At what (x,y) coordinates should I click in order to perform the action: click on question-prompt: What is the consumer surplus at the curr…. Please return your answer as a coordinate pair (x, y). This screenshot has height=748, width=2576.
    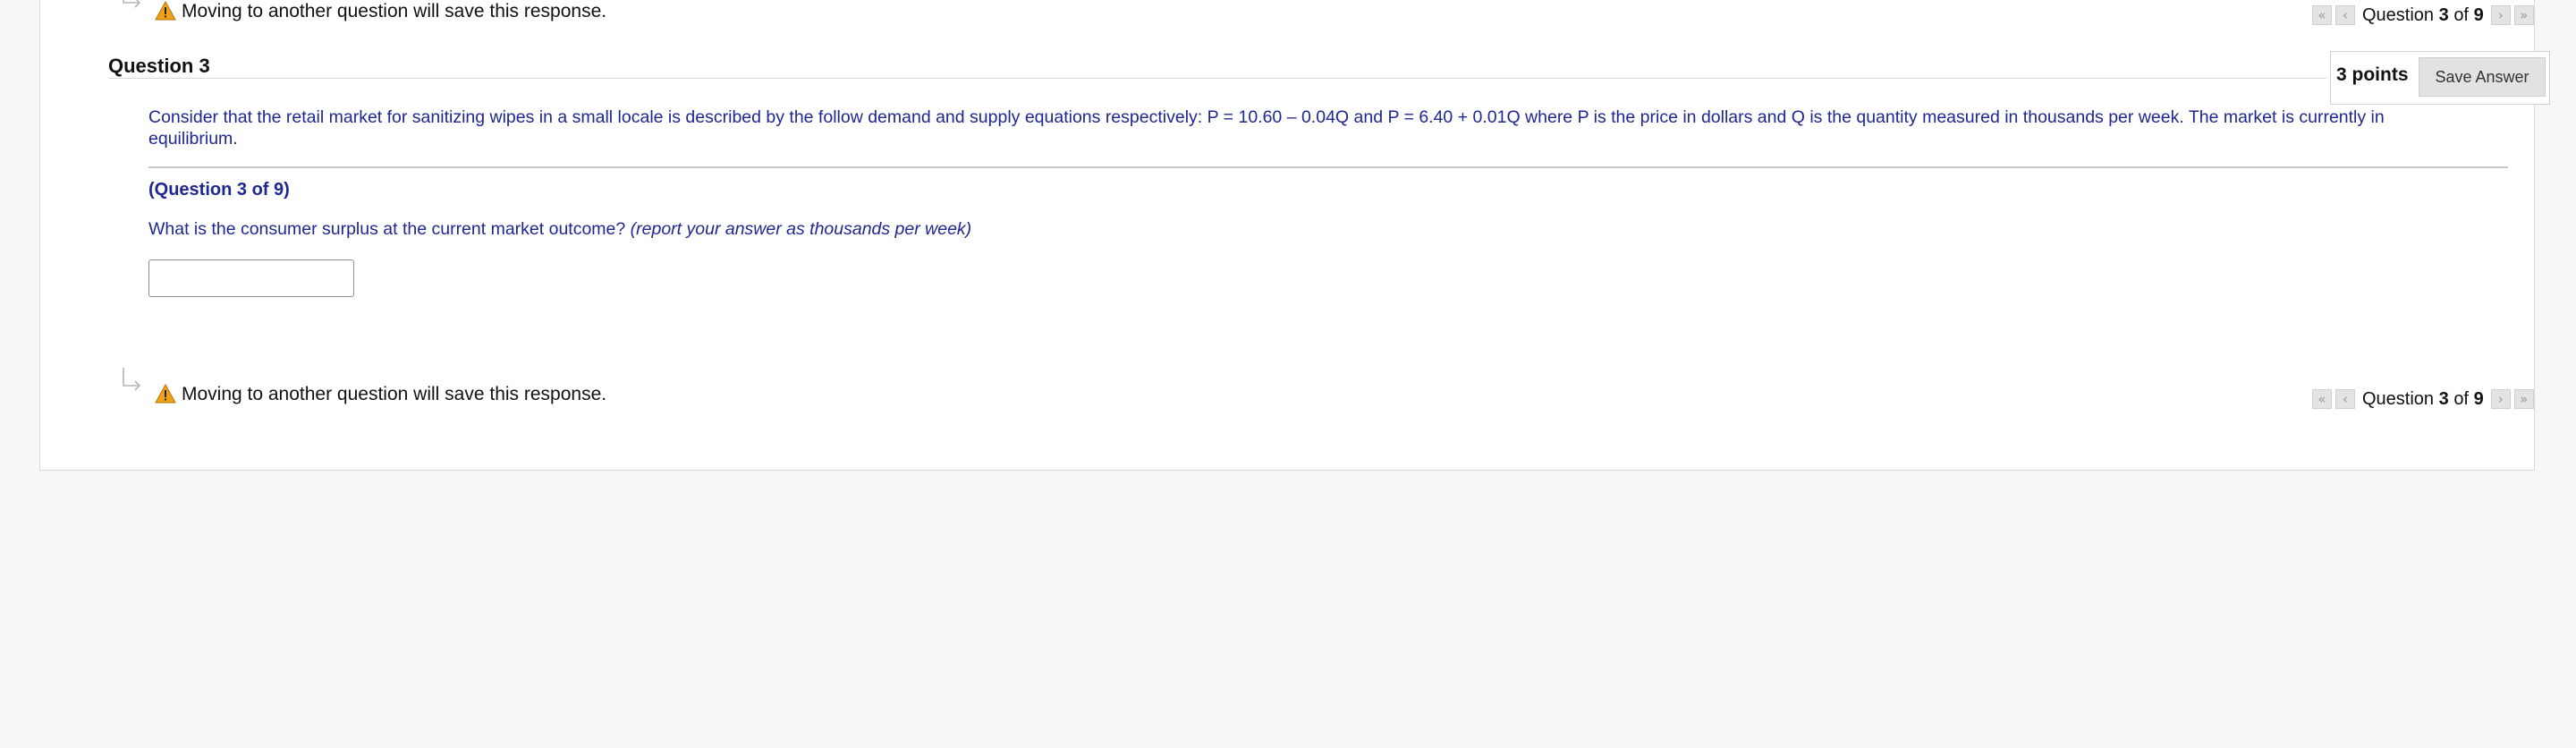
    Looking at the image, I should click on (559, 229).